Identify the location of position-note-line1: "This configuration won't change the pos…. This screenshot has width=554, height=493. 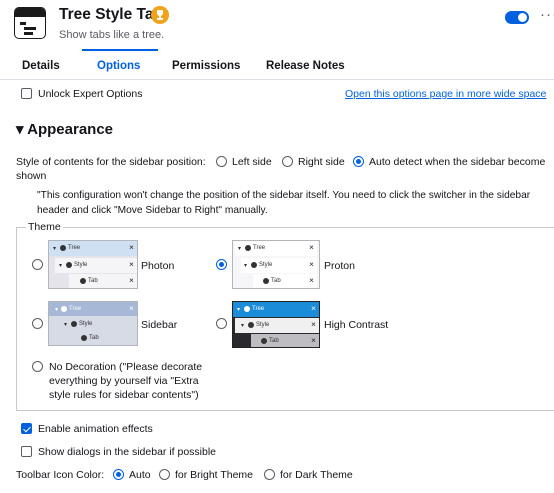
(284, 195).